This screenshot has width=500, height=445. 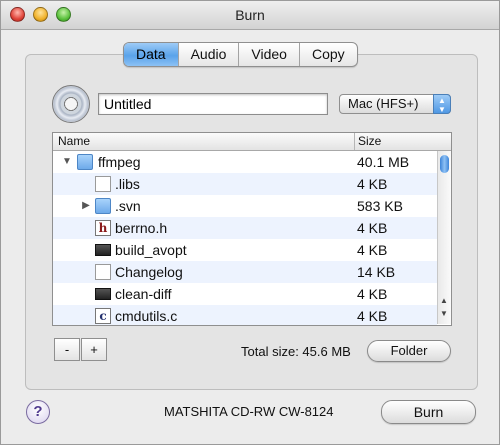 I want to click on window-title: Burn, so click(x=250, y=15).